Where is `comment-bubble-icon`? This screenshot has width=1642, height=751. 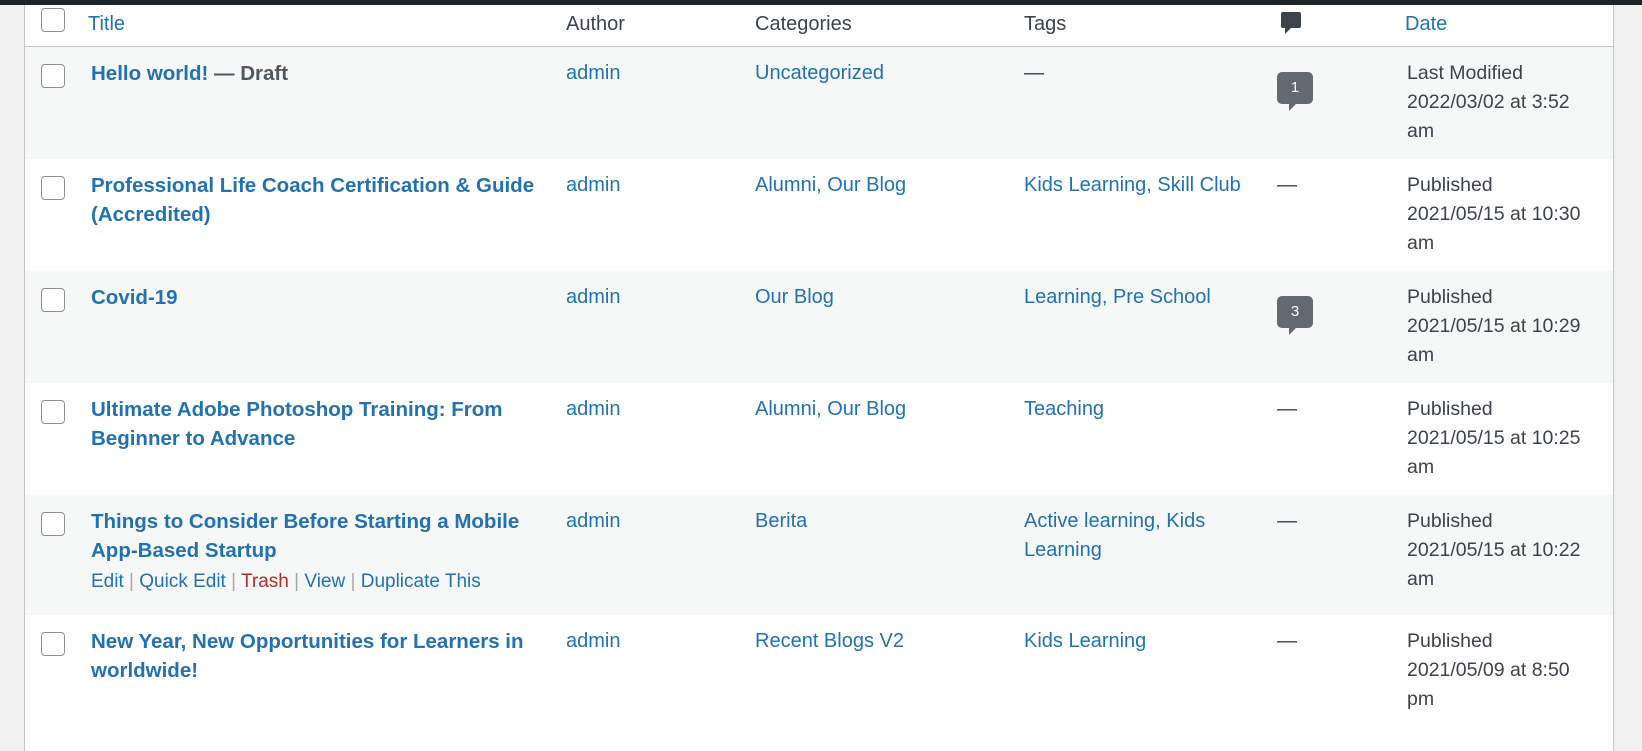 comment-bubble-icon is located at coordinates (1291, 23).